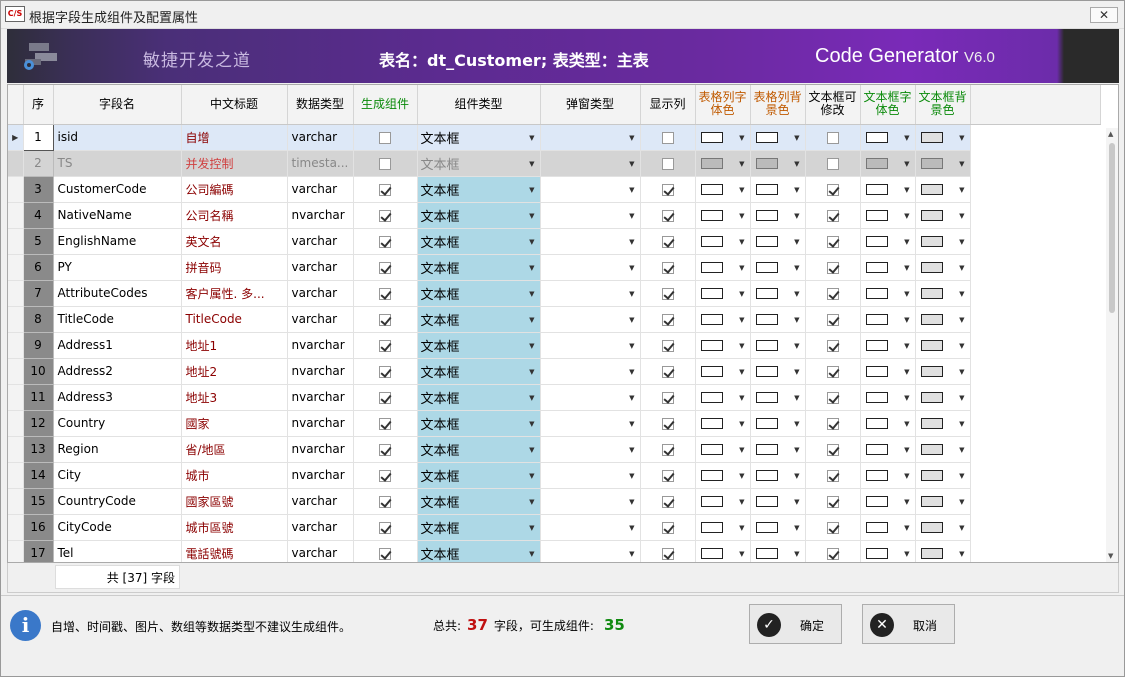 The width and height of the screenshot is (1125, 677). I want to click on table-row: 11 Address3 地址3 nvarchar 文本框 ▼ ▼ ▼ ▼ ▼ ▼, so click(554, 397).